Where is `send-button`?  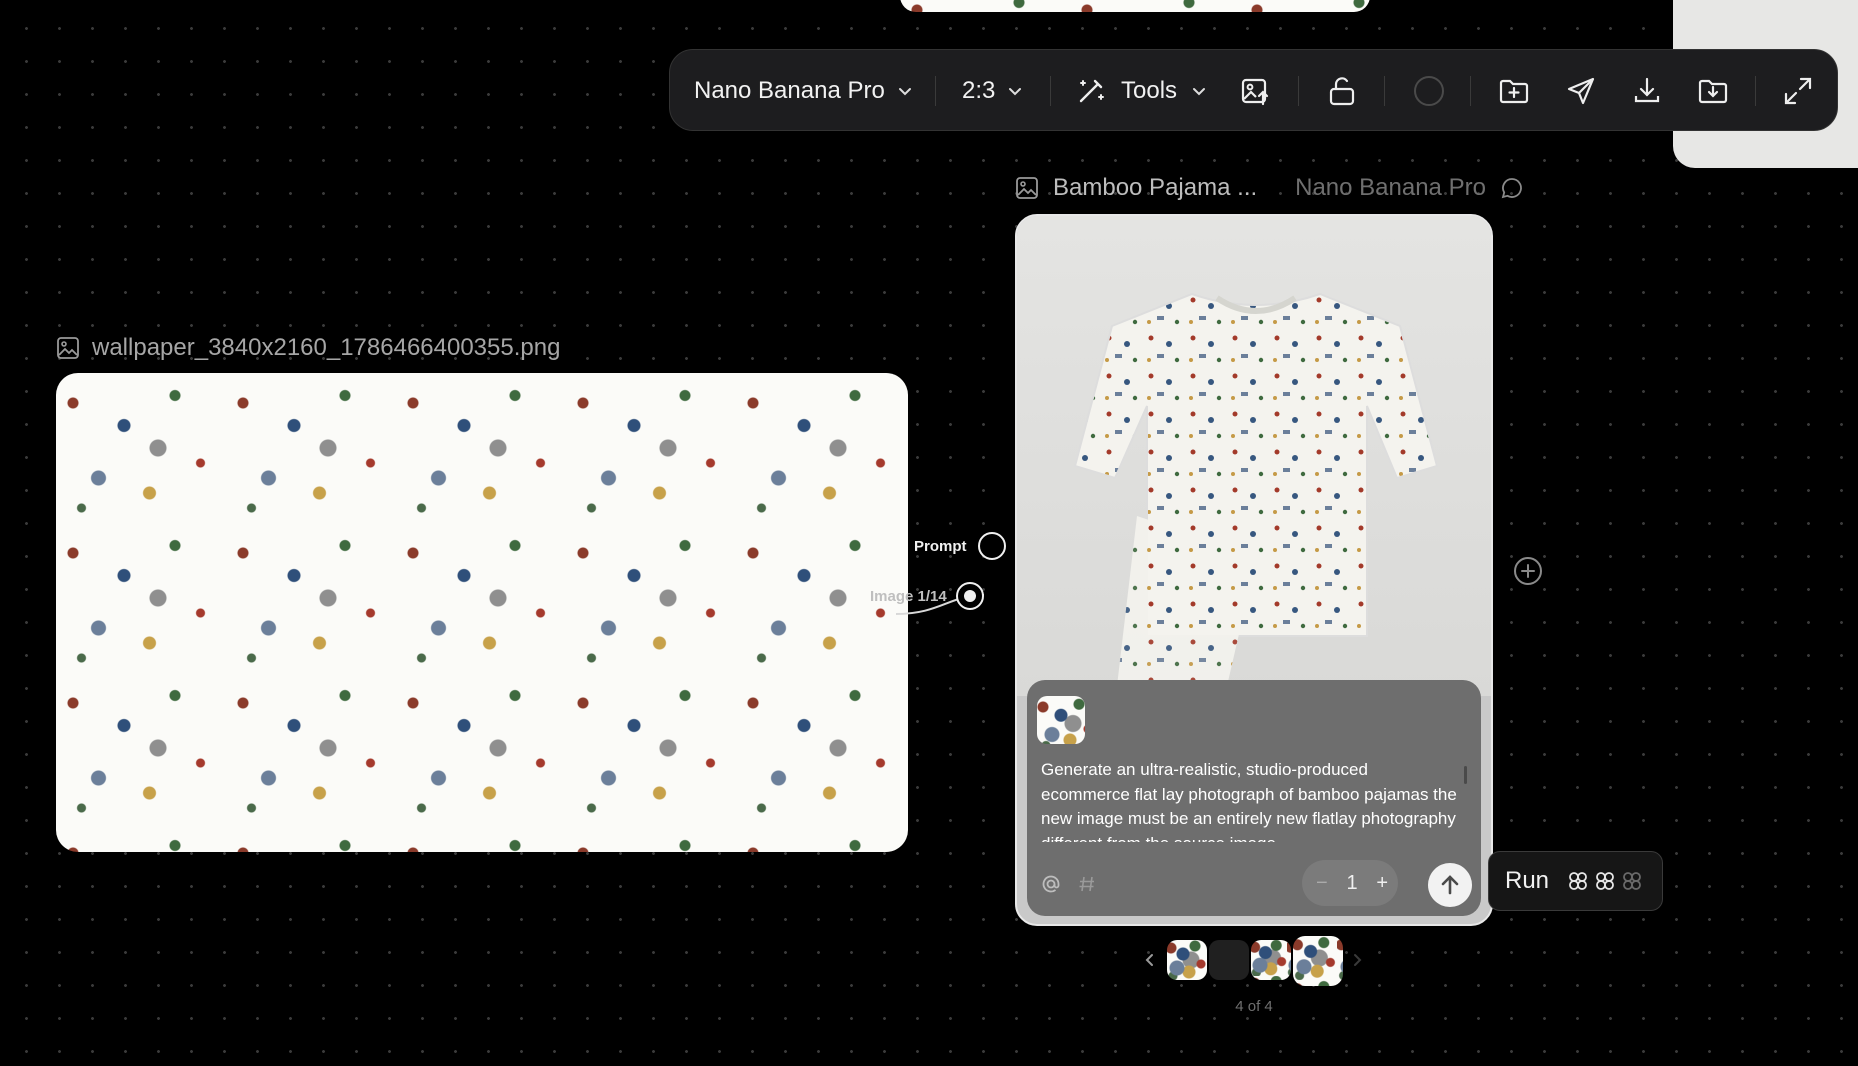 send-button is located at coordinates (1581, 91).